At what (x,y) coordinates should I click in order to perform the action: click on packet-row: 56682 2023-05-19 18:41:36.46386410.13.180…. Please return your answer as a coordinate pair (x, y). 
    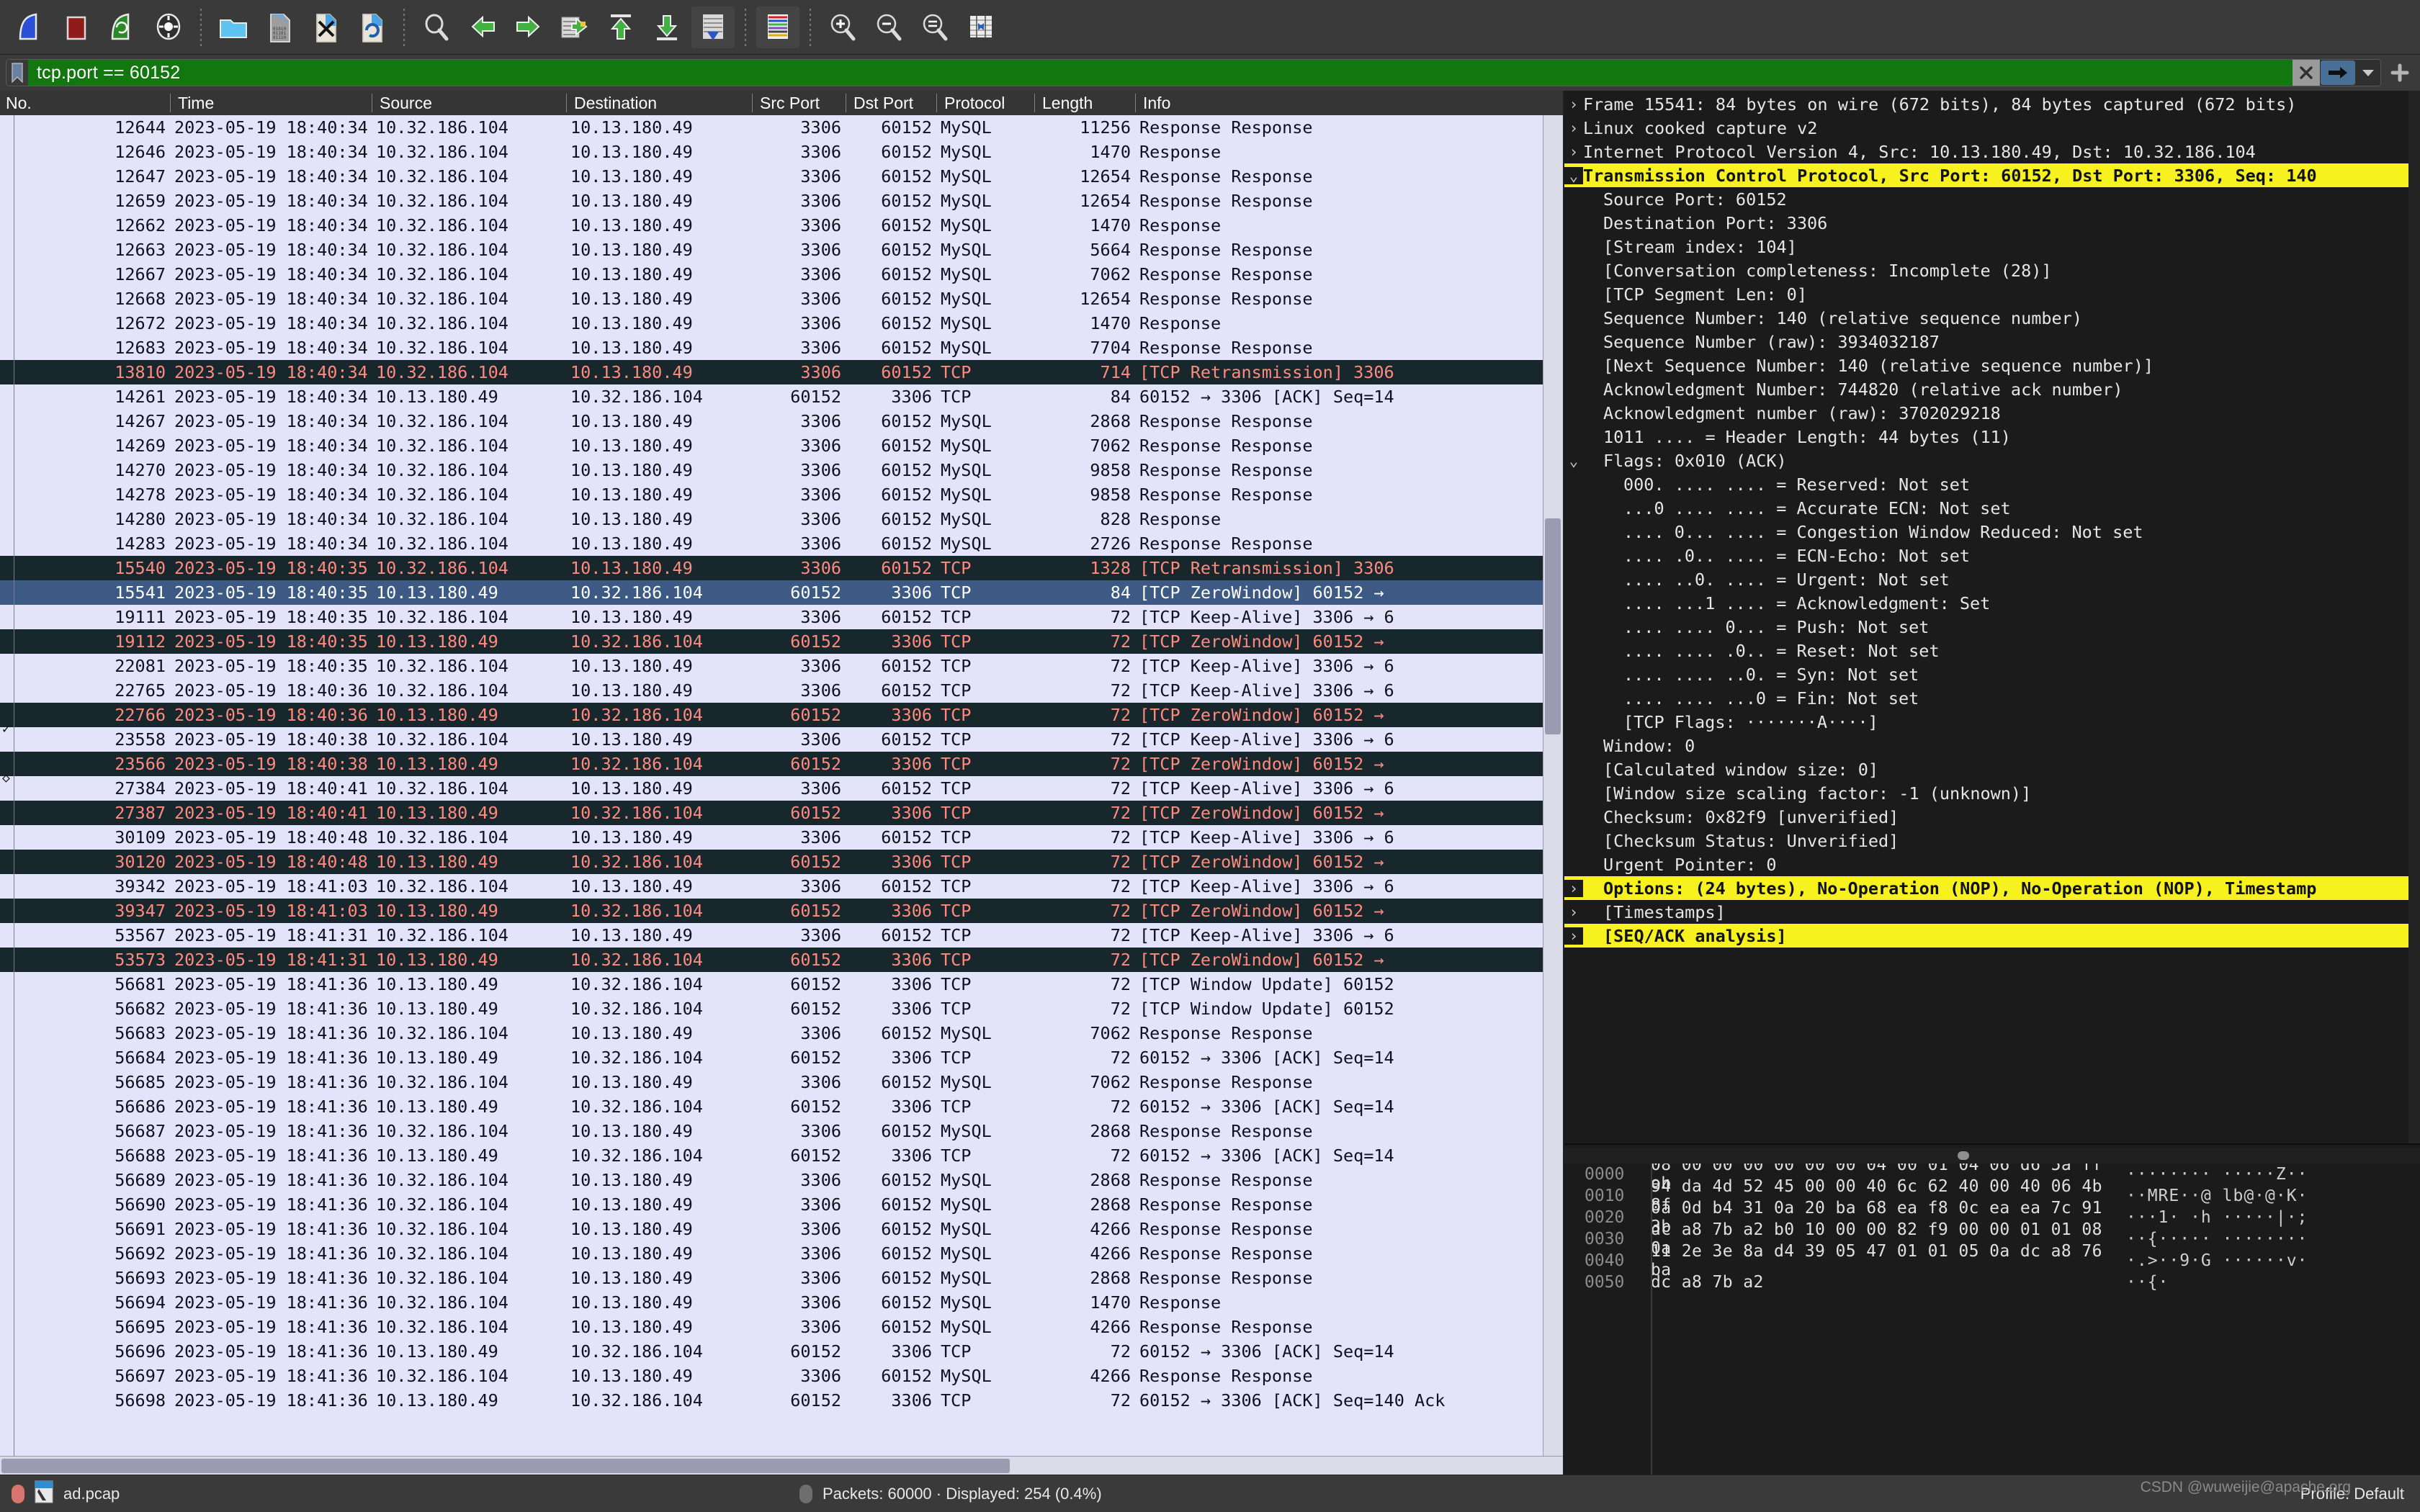
    Looking at the image, I should click on (781, 1008).